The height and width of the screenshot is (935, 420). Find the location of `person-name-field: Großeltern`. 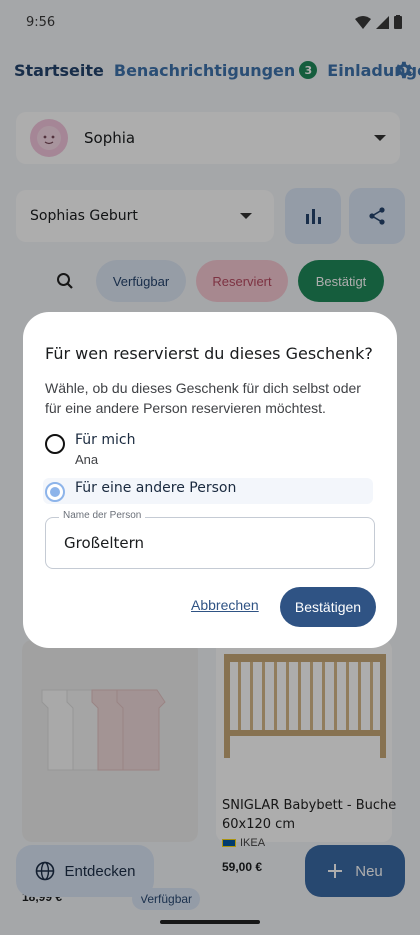

person-name-field: Großeltern is located at coordinates (210, 543).